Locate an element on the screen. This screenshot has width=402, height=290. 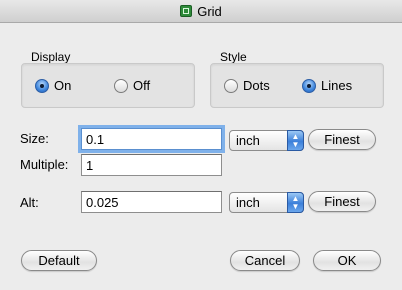
style-dots-label: Dots is located at coordinates (256, 85).